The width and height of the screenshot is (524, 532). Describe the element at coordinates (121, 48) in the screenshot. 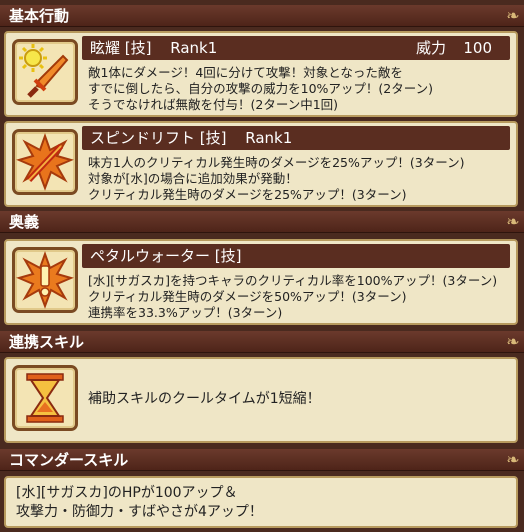

I see `skill-name: 眩耀 [技]` at that location.